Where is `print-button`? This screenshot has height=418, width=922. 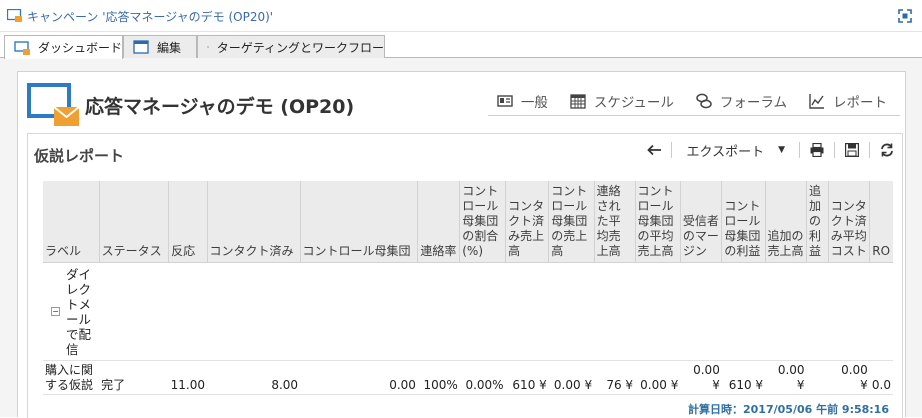 print-button is located at coordinates (817, 150).